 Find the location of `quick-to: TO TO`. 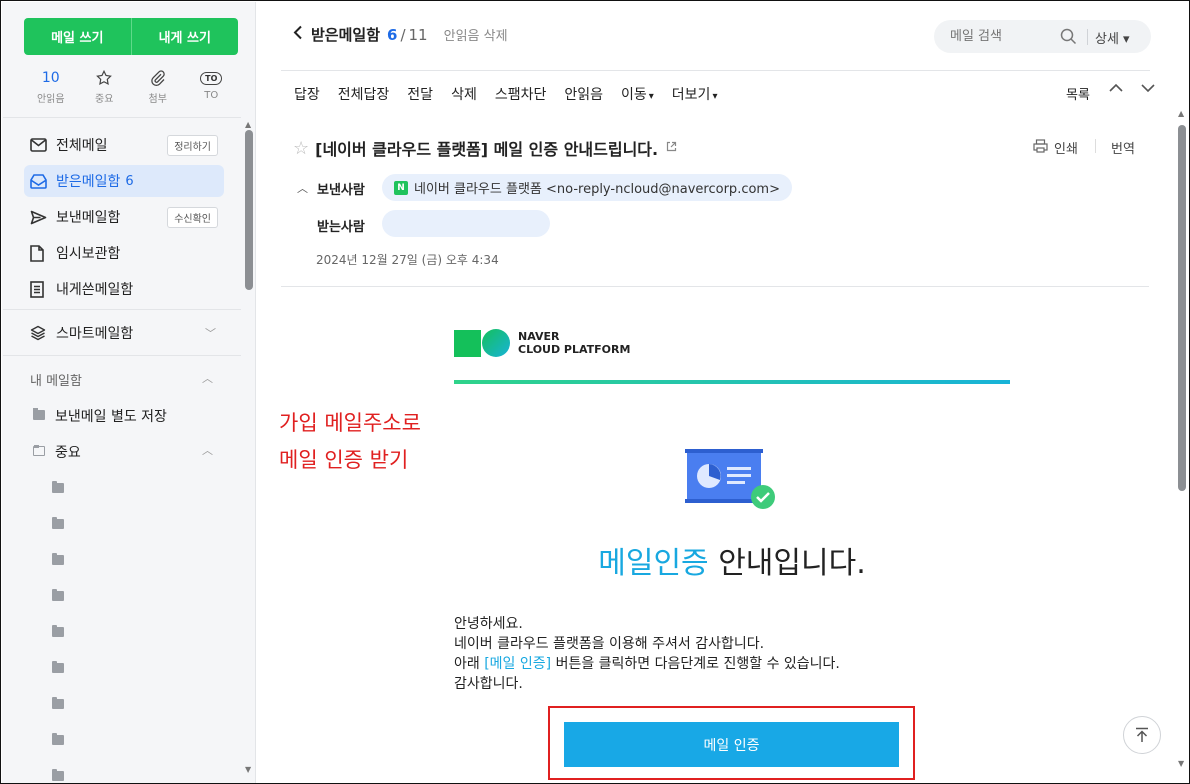

quick-to: TO TO is located at coordinates (212, 86).